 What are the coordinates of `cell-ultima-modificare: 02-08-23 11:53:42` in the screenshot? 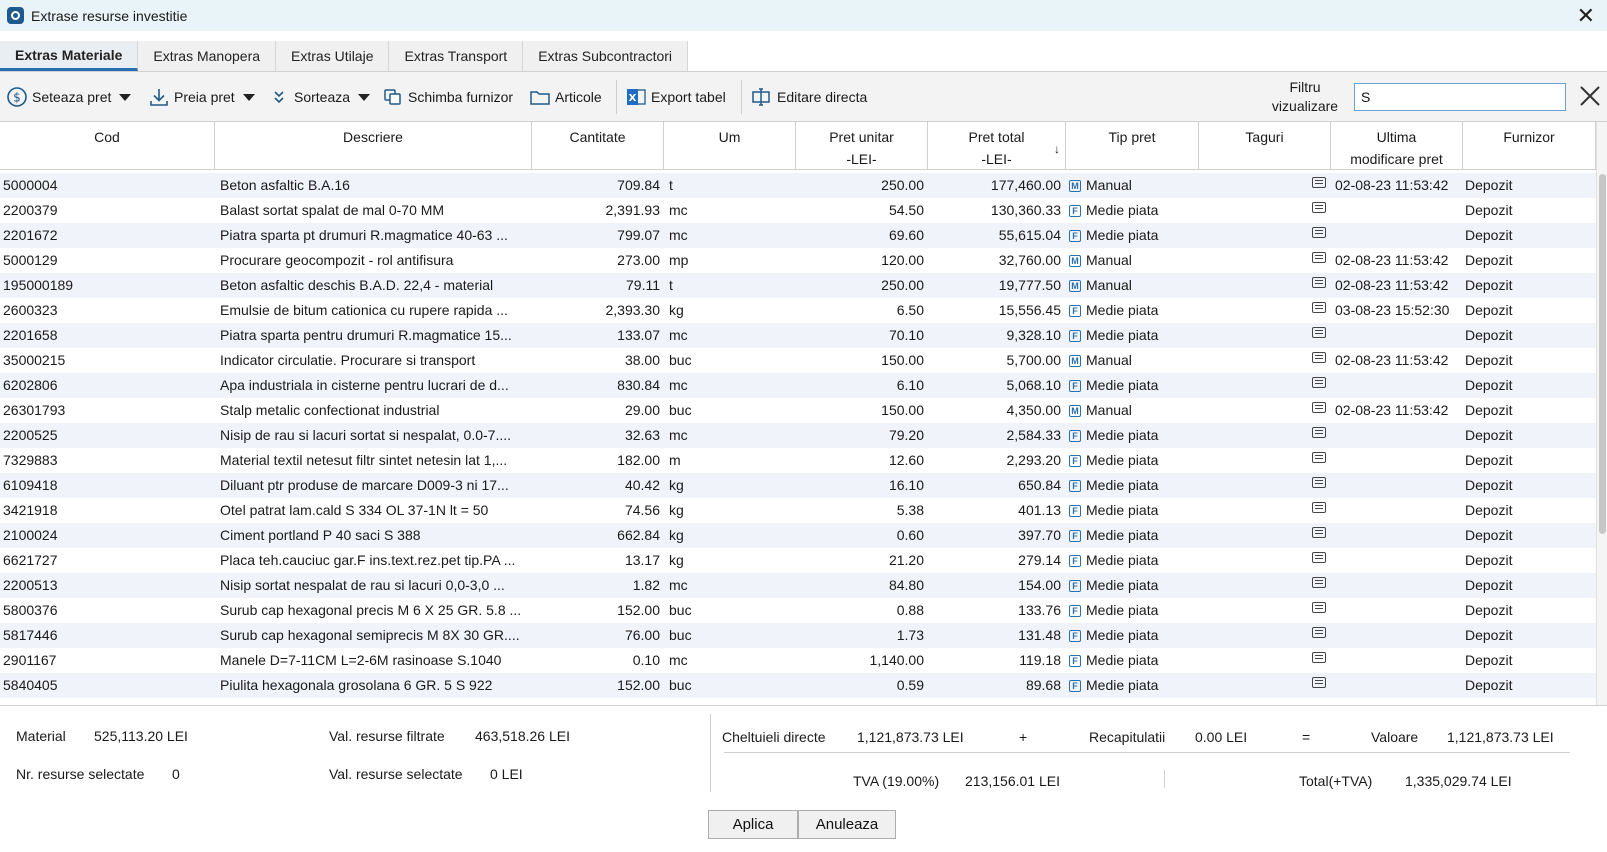 It's located at (1392, 410).